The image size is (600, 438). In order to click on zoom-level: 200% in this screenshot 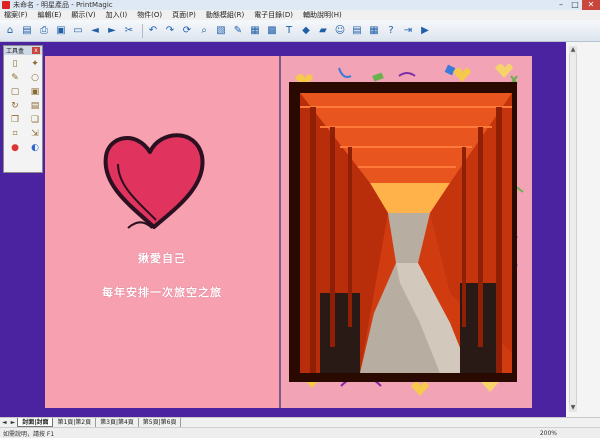, I will do `click(548, 433)`.